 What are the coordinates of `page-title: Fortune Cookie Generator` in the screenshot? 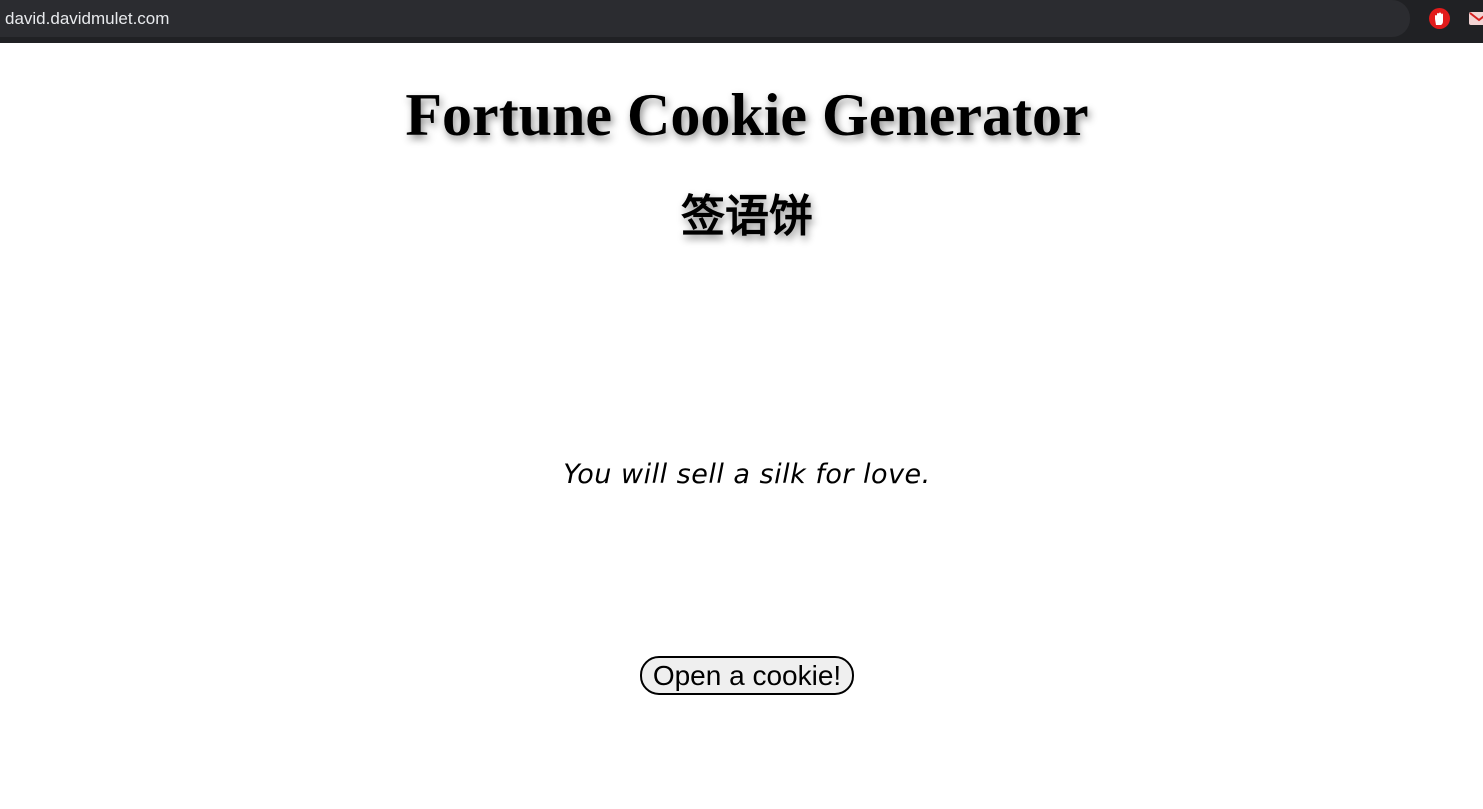 It's located at (747, 115).